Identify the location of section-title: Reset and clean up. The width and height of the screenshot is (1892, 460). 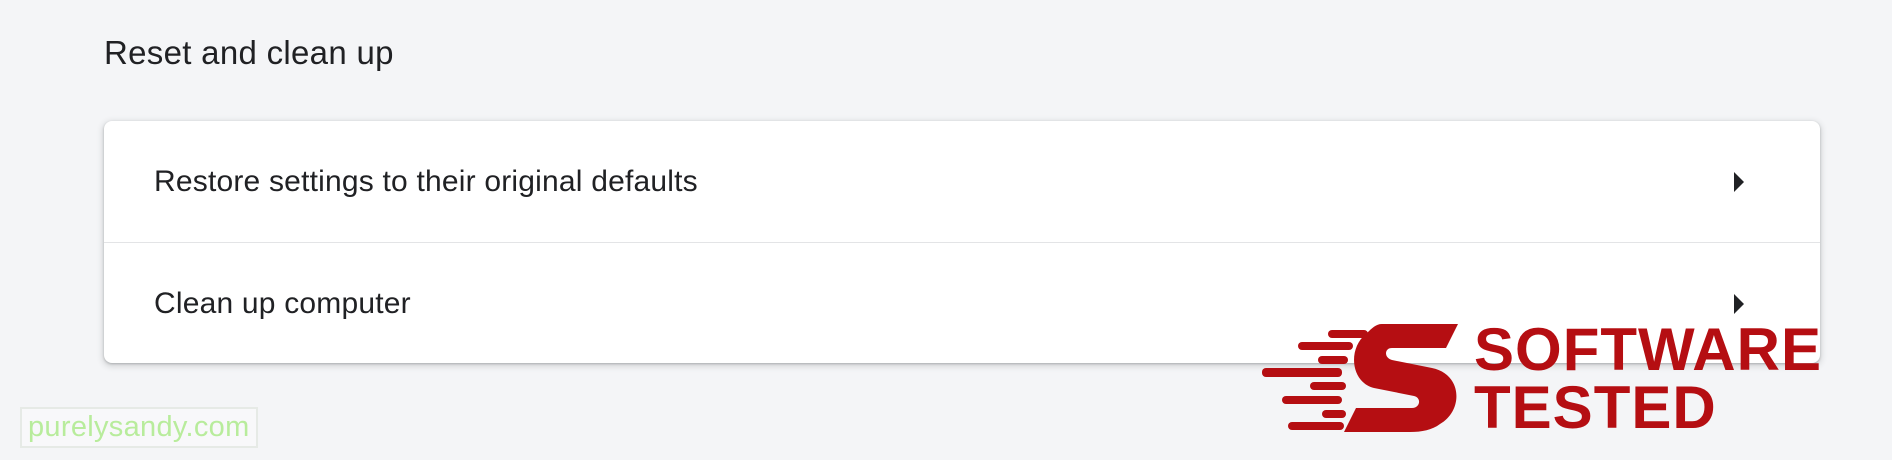
(249, 52).